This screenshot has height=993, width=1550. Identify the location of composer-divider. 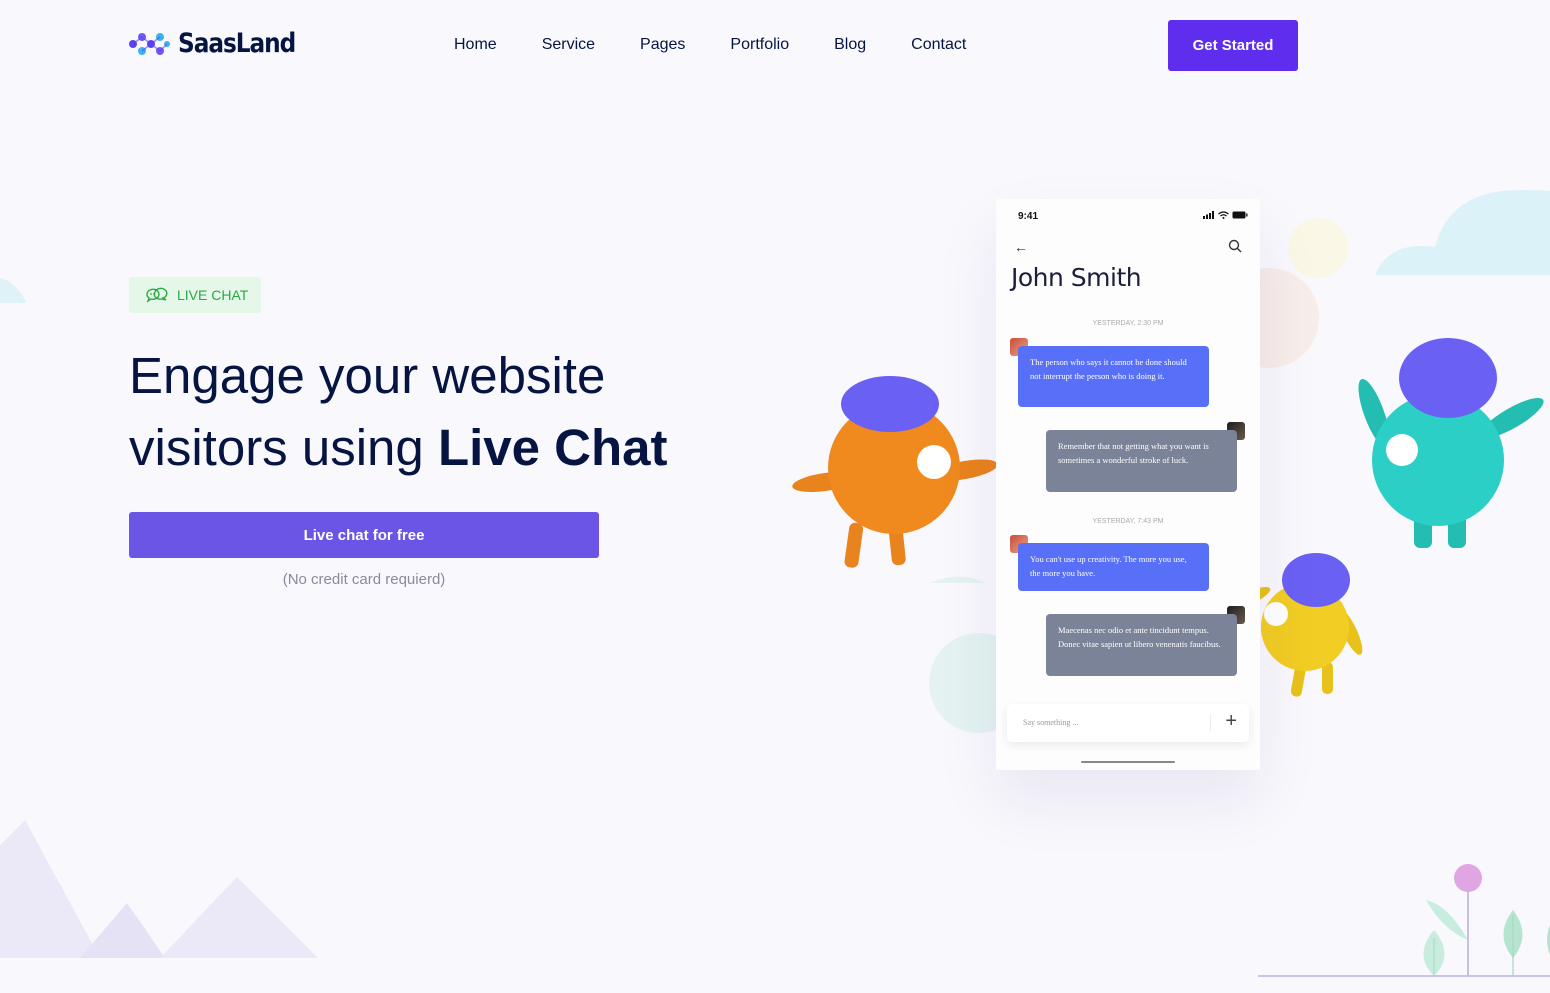
(1210, 723).